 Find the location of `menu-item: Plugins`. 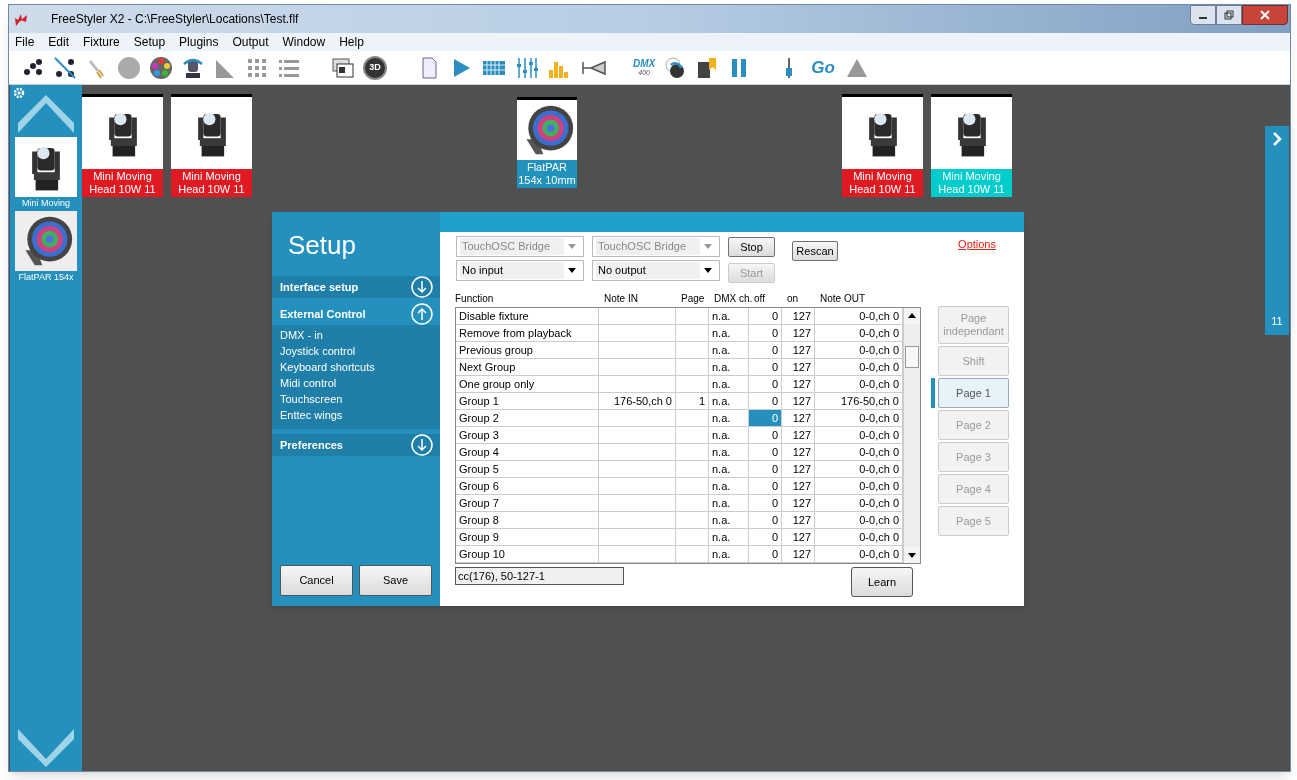

menu-item: Plugins is located at coordinates (199, 42).